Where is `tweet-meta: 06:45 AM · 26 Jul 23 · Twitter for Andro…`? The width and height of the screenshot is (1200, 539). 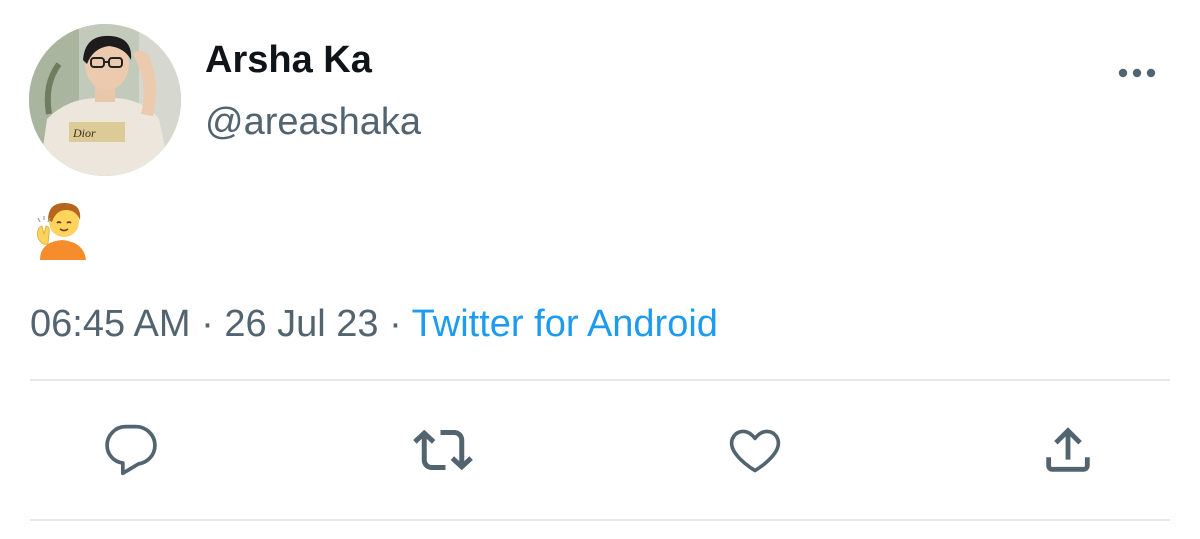
tweet-meta: 06:45 AM · 26 Jul 23 · Twitter for Andro… is located at coordinates (374, 324).